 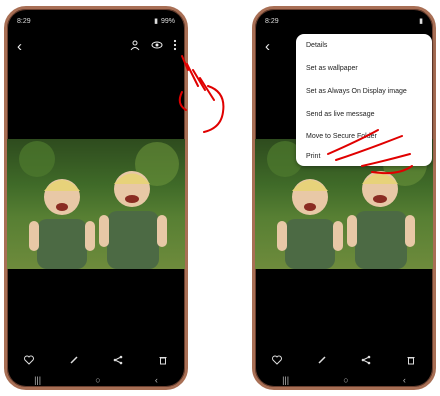 What do you see at coordinates (99, 205) in the screenshot?
I see `twins-photo-image` at bounding box center [99, 205].